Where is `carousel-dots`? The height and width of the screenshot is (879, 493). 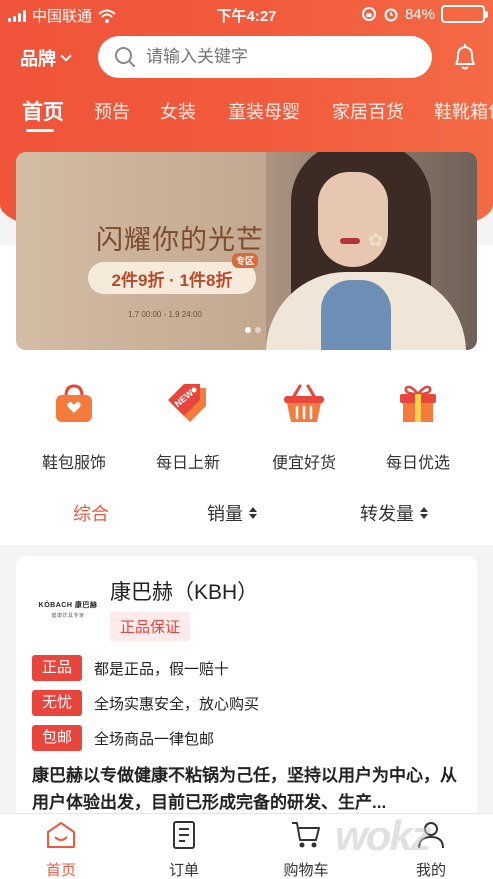
carousel-dots is located at coordinates (253, 330).